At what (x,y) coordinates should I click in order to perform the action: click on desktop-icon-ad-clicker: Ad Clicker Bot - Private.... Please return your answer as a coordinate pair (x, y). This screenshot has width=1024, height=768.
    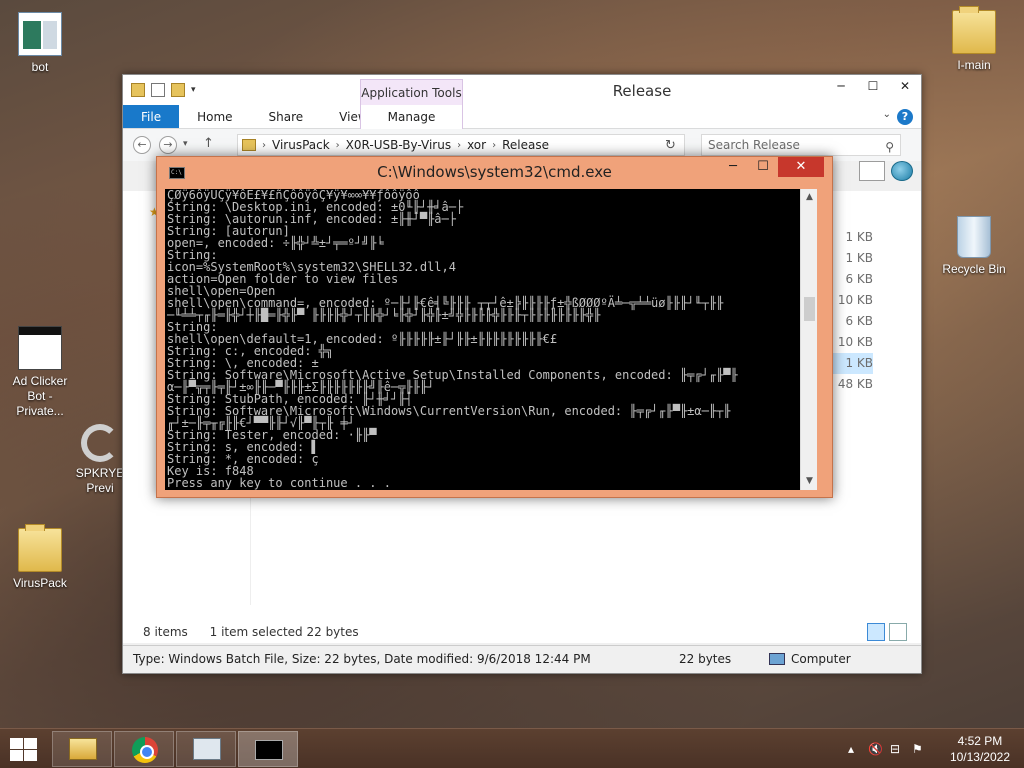
    Looking at the image, I should click on (40, 372).